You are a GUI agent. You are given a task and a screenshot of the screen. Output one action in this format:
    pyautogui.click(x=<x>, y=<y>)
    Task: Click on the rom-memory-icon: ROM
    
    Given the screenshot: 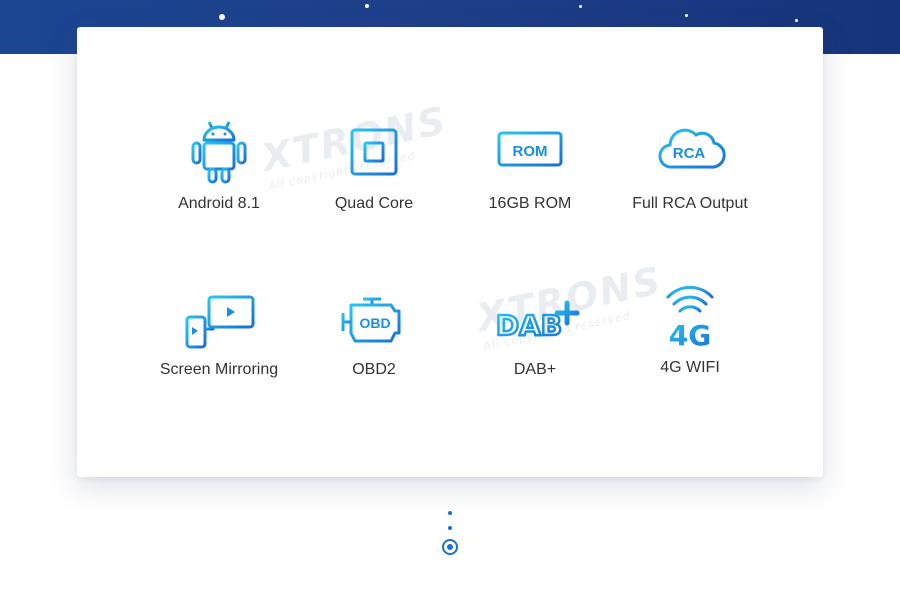 What is the action you would take?
    pyautogui.click(x=530, y=149)
    